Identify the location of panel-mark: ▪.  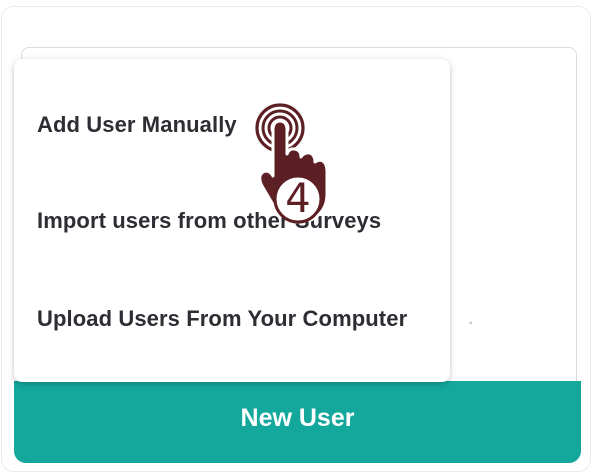
(471, 323).